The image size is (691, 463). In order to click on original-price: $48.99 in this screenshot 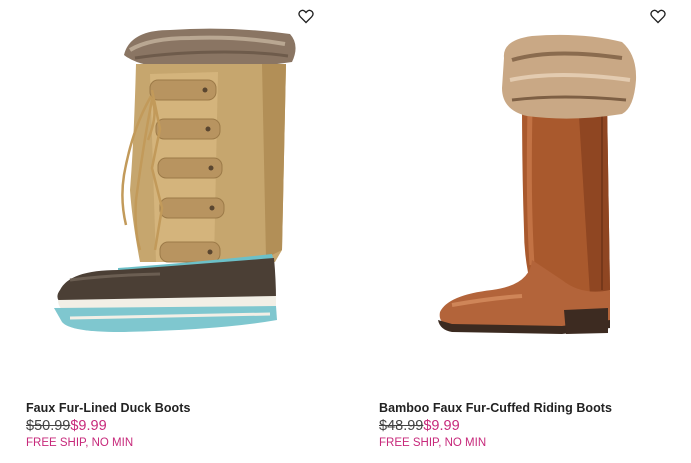, I will do `click(401, 426)`.